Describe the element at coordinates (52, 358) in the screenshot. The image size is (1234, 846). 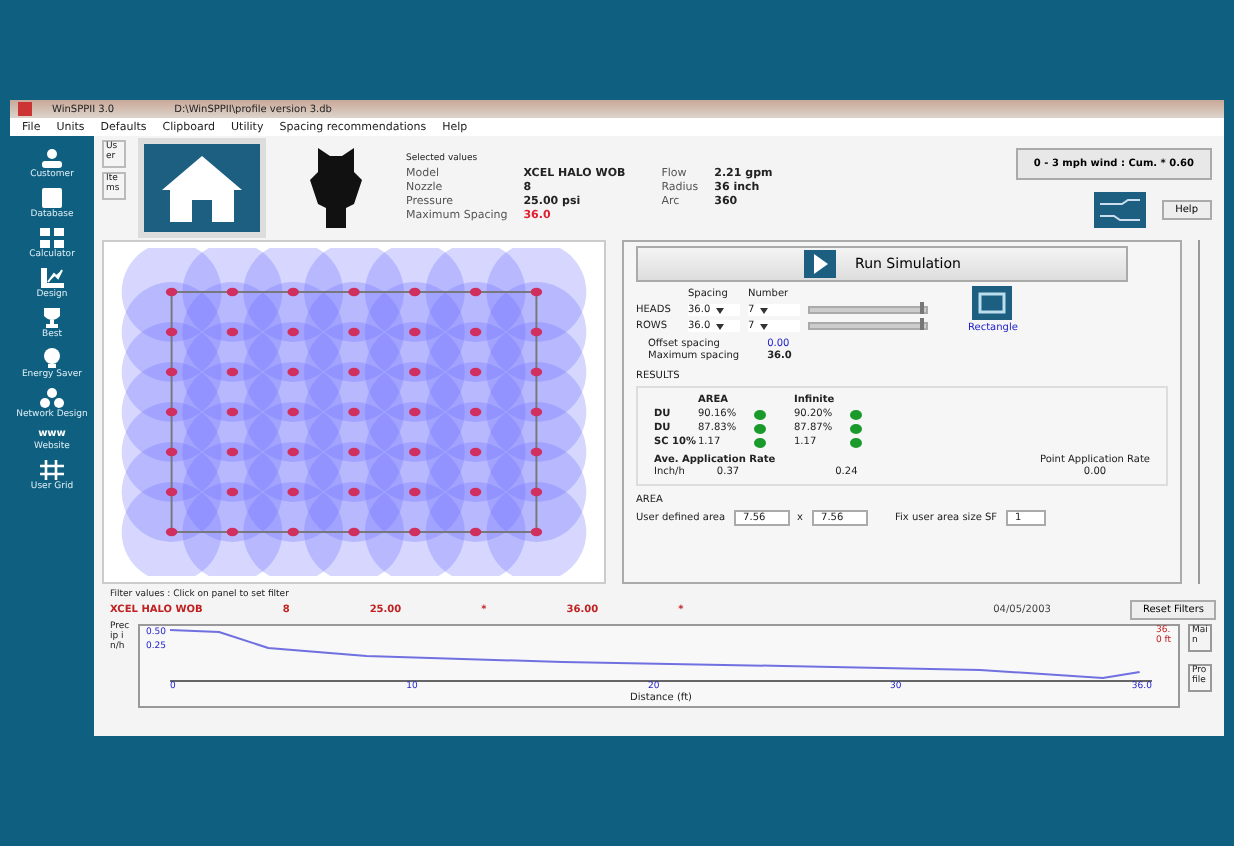
I see `bulb-icon` at that location.